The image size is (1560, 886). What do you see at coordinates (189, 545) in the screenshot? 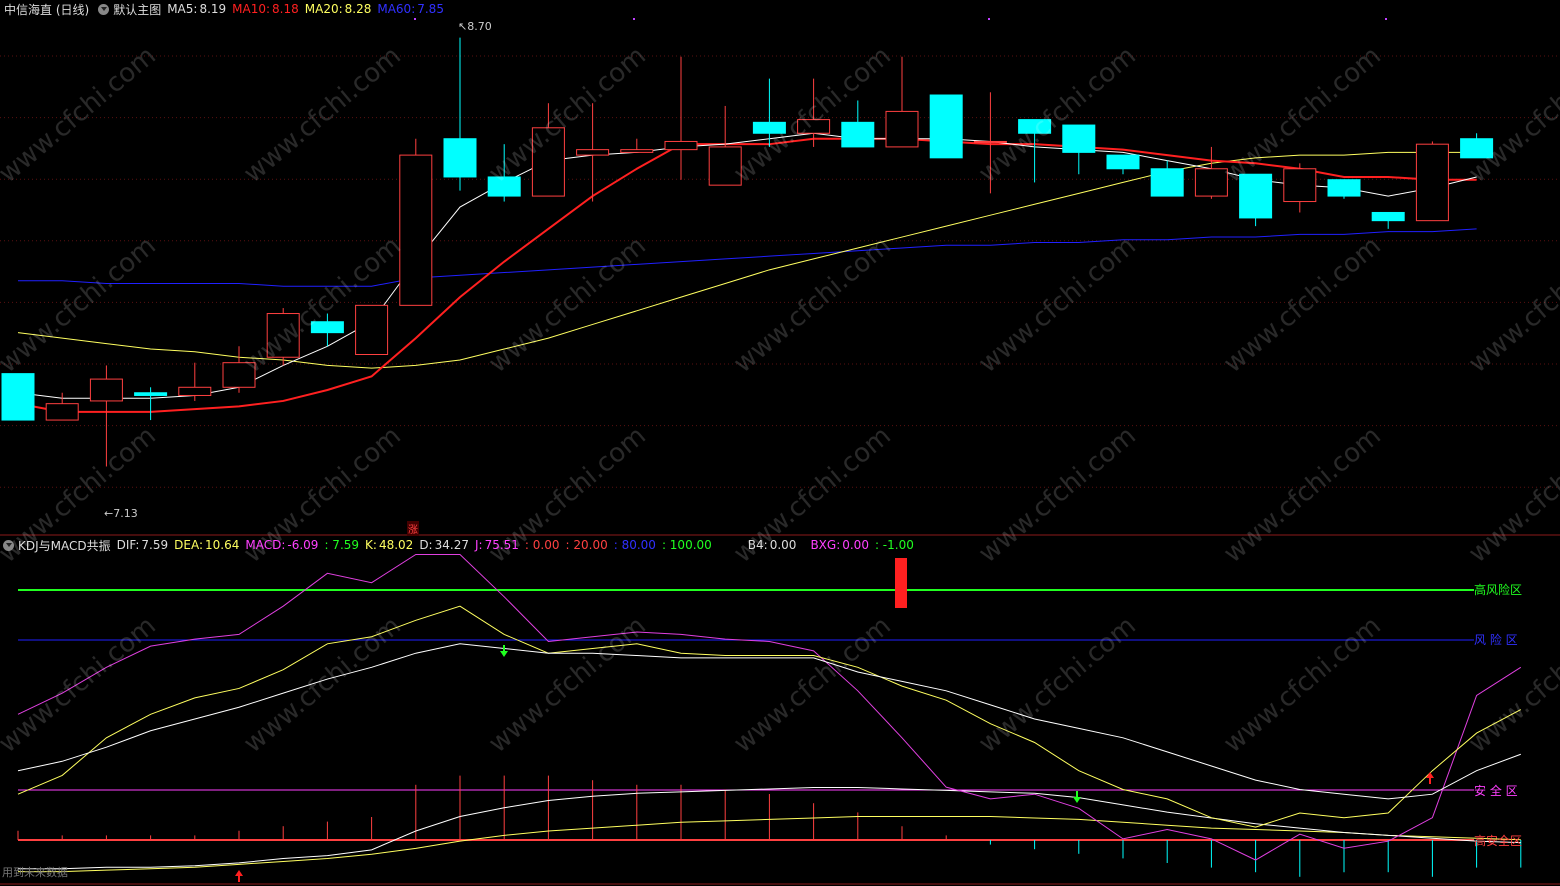
I see `dea-label: DEA:` at bounding box center [189, 545].